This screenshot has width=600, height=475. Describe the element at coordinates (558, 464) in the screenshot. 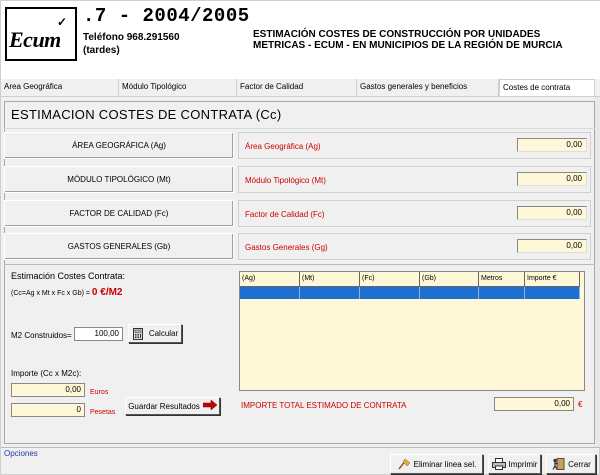

I see `exit-icon` at that location.